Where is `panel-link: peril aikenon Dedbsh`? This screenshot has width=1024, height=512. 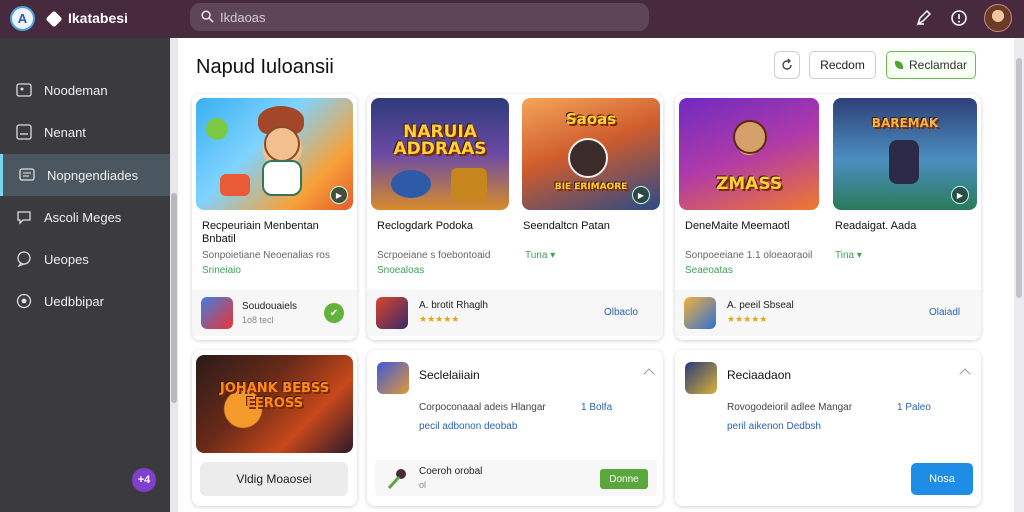
panel-link: peril aikenon Dedbsh is located at coordinates (774, 426).